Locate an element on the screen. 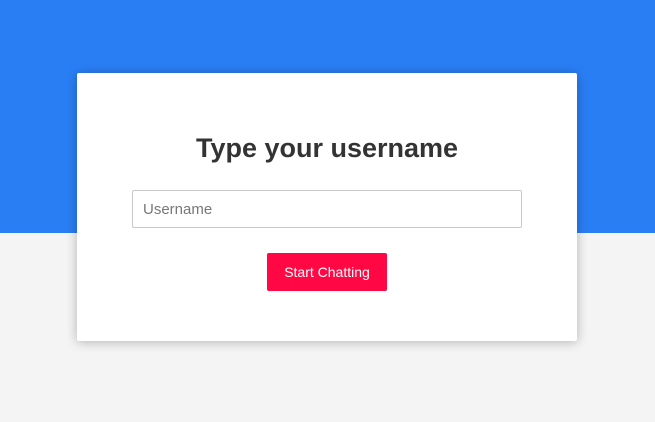  username-input is located at coordinates (327, 209).